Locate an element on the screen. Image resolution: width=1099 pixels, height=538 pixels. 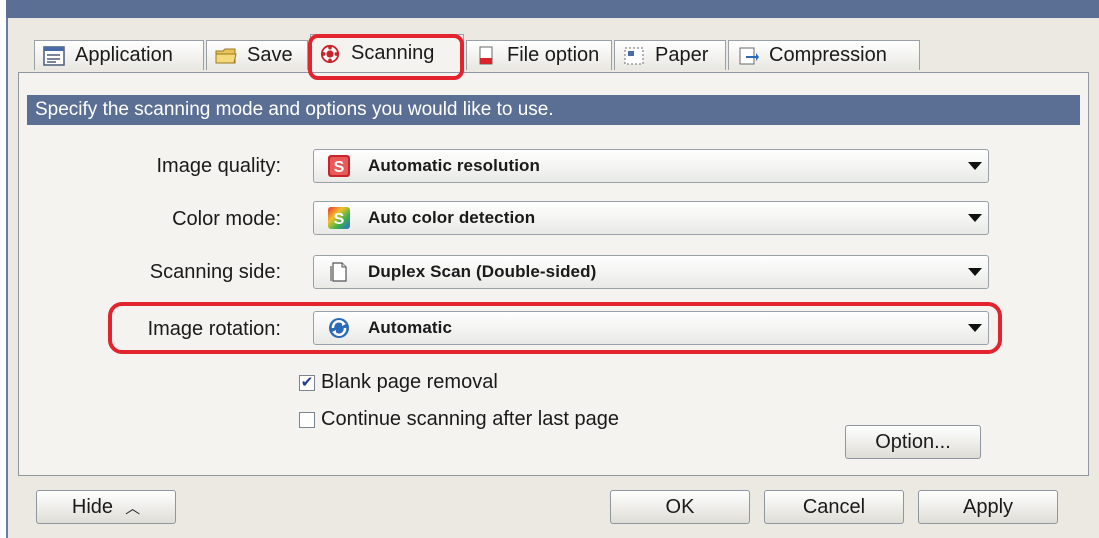
apply-button-label: Apply is located at coordinates (988, 506).